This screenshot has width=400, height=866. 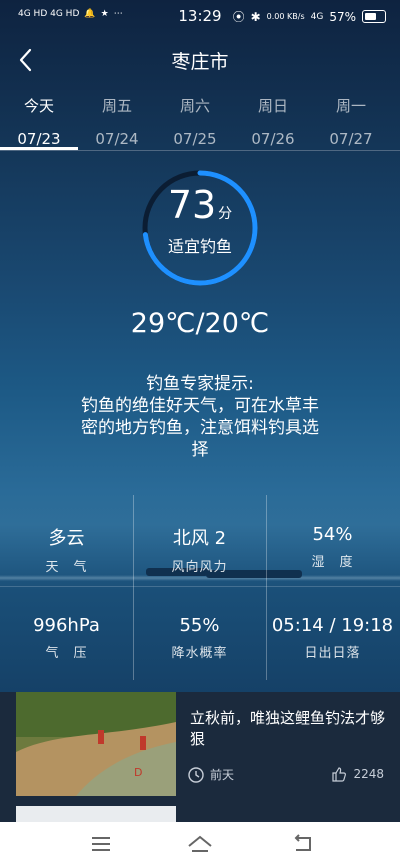 I want to click on humidity-cell: 54% 湿 度, so click(x=332, y=547).